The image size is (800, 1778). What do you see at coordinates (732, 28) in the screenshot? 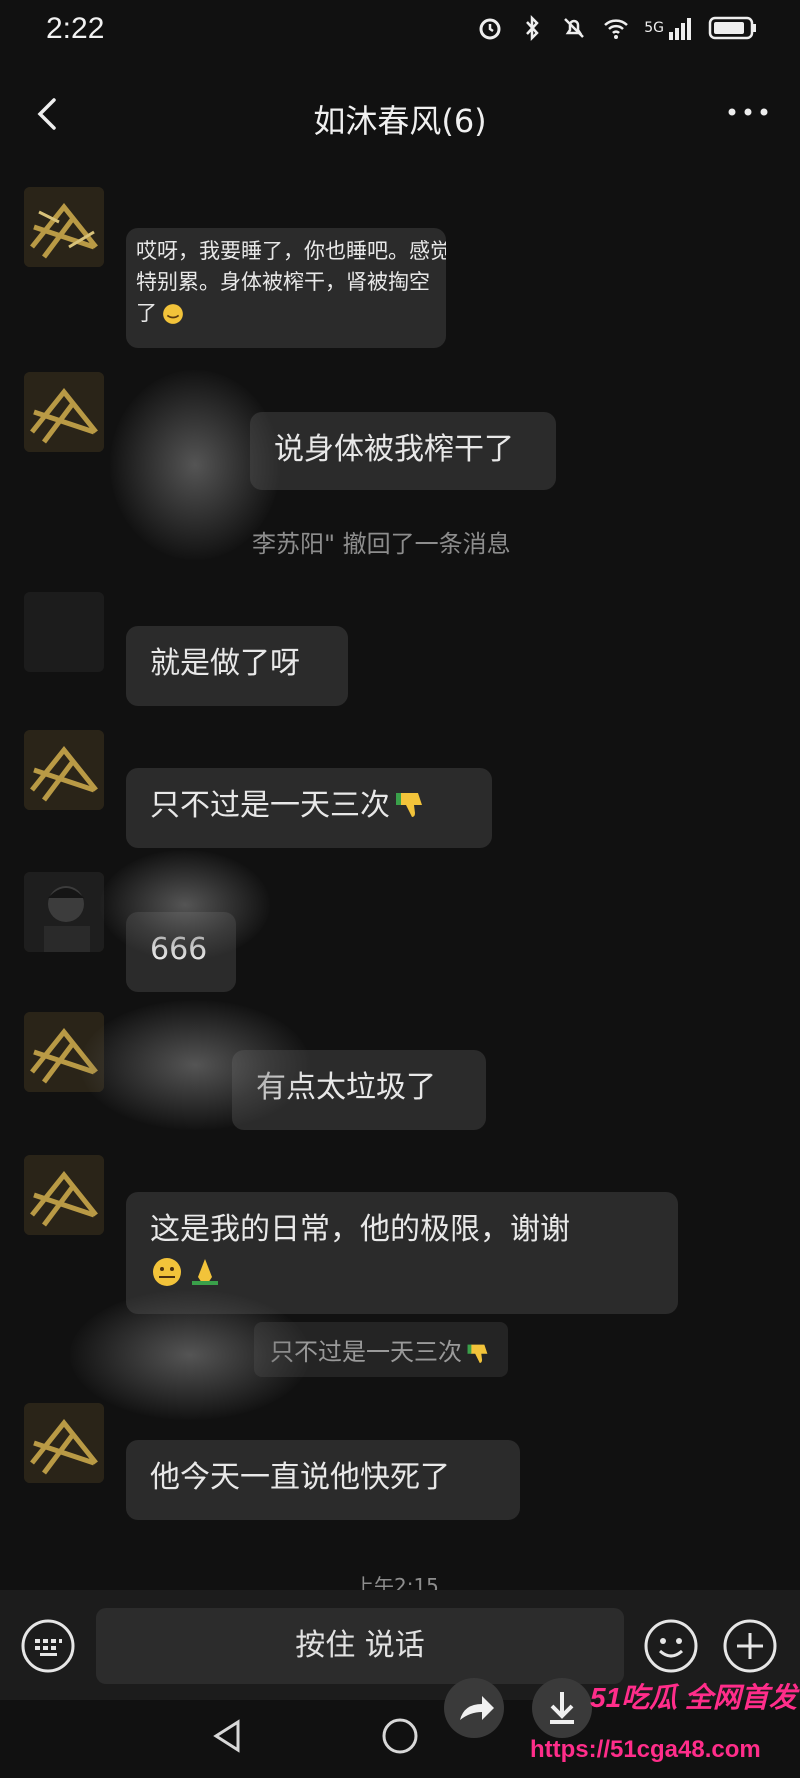
I see `battery-icon` at bounding box center [732, 28].